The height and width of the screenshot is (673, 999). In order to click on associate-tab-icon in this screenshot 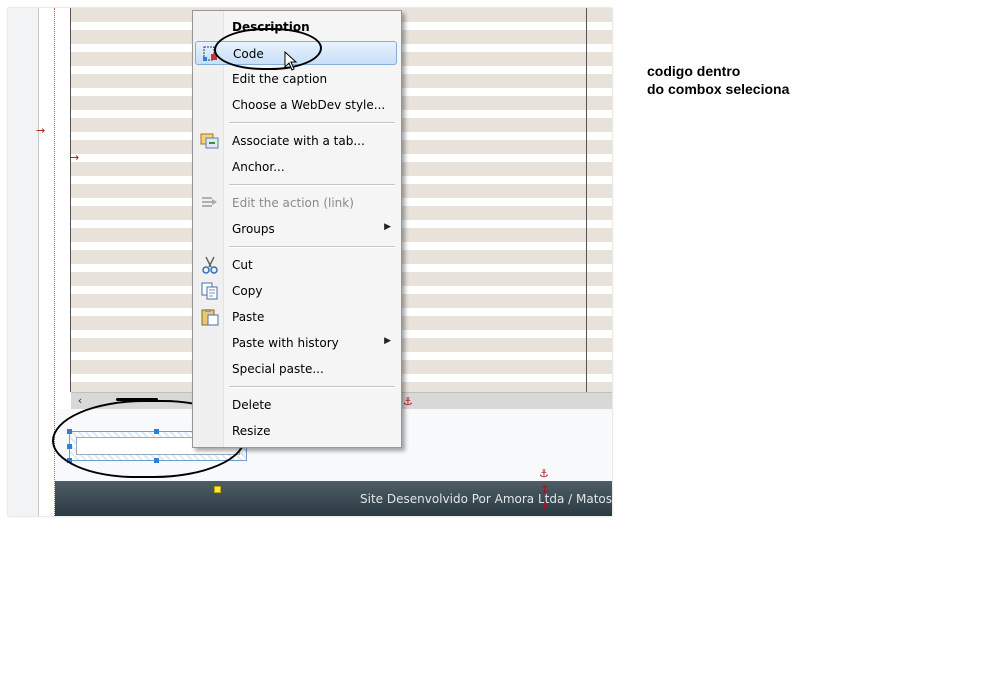, I will do `click(210, 141)`.